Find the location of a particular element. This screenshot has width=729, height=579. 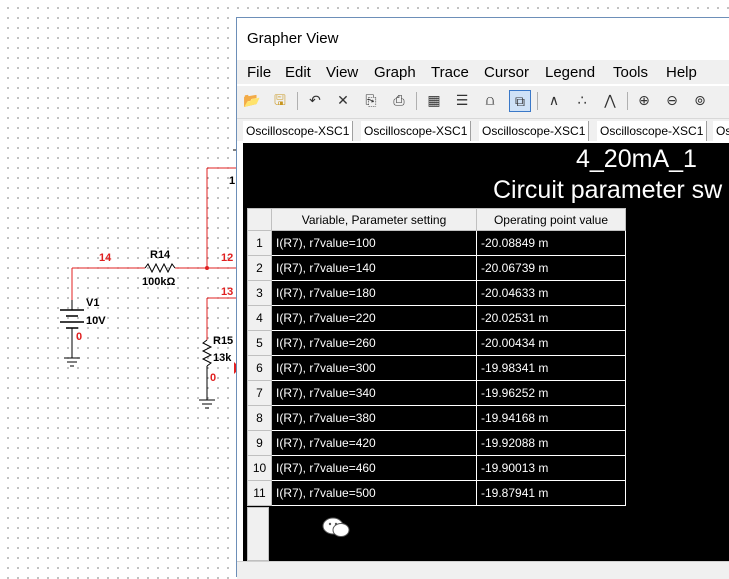

chart-icon: ⩍ is located at coordinates (490, 101).